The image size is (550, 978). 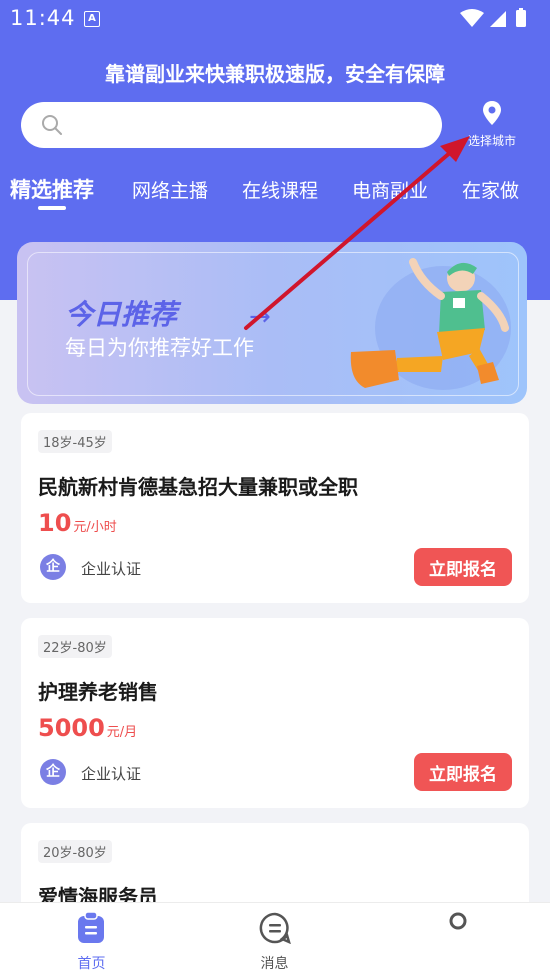 What do you see at coordinates (170, 189) in the screenshot?
I see `tab-live-streaming: 网络主播` at bounding box center [170, 189].